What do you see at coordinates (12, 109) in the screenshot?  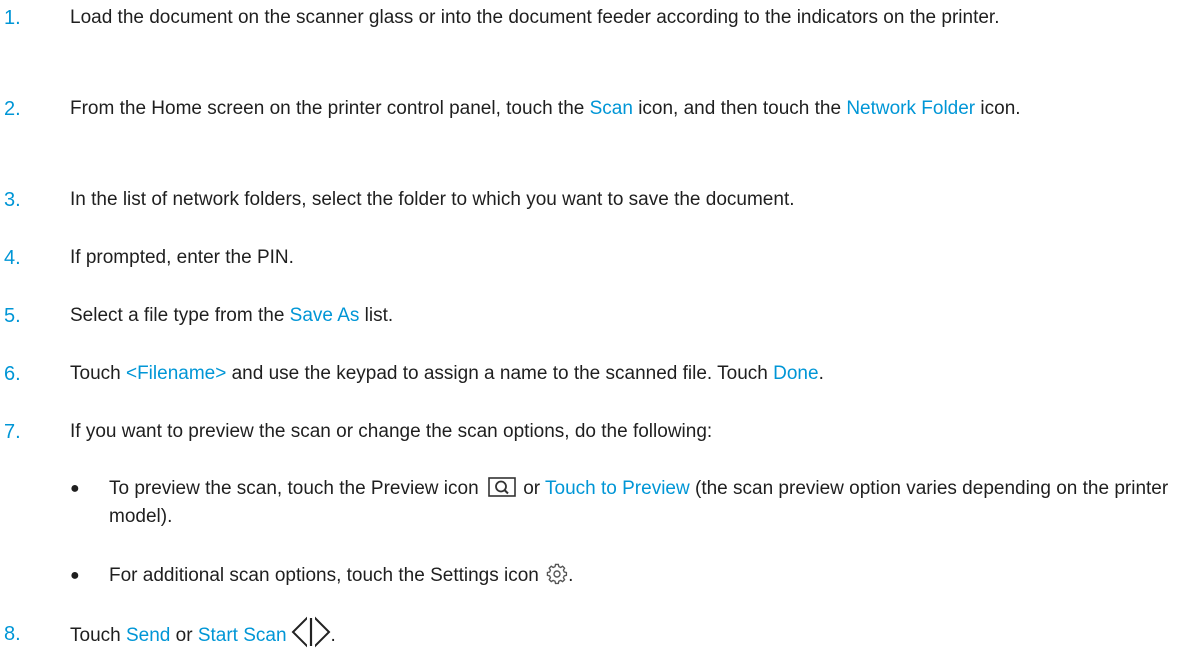 I see `step-number: 2.` at bounding box center [12, 109].